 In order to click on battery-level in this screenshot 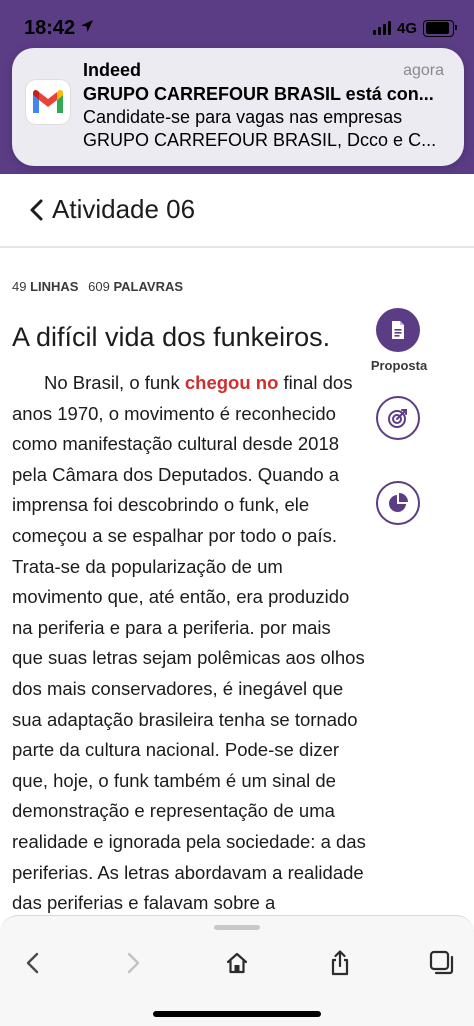, I will do `click(437, 28)`.